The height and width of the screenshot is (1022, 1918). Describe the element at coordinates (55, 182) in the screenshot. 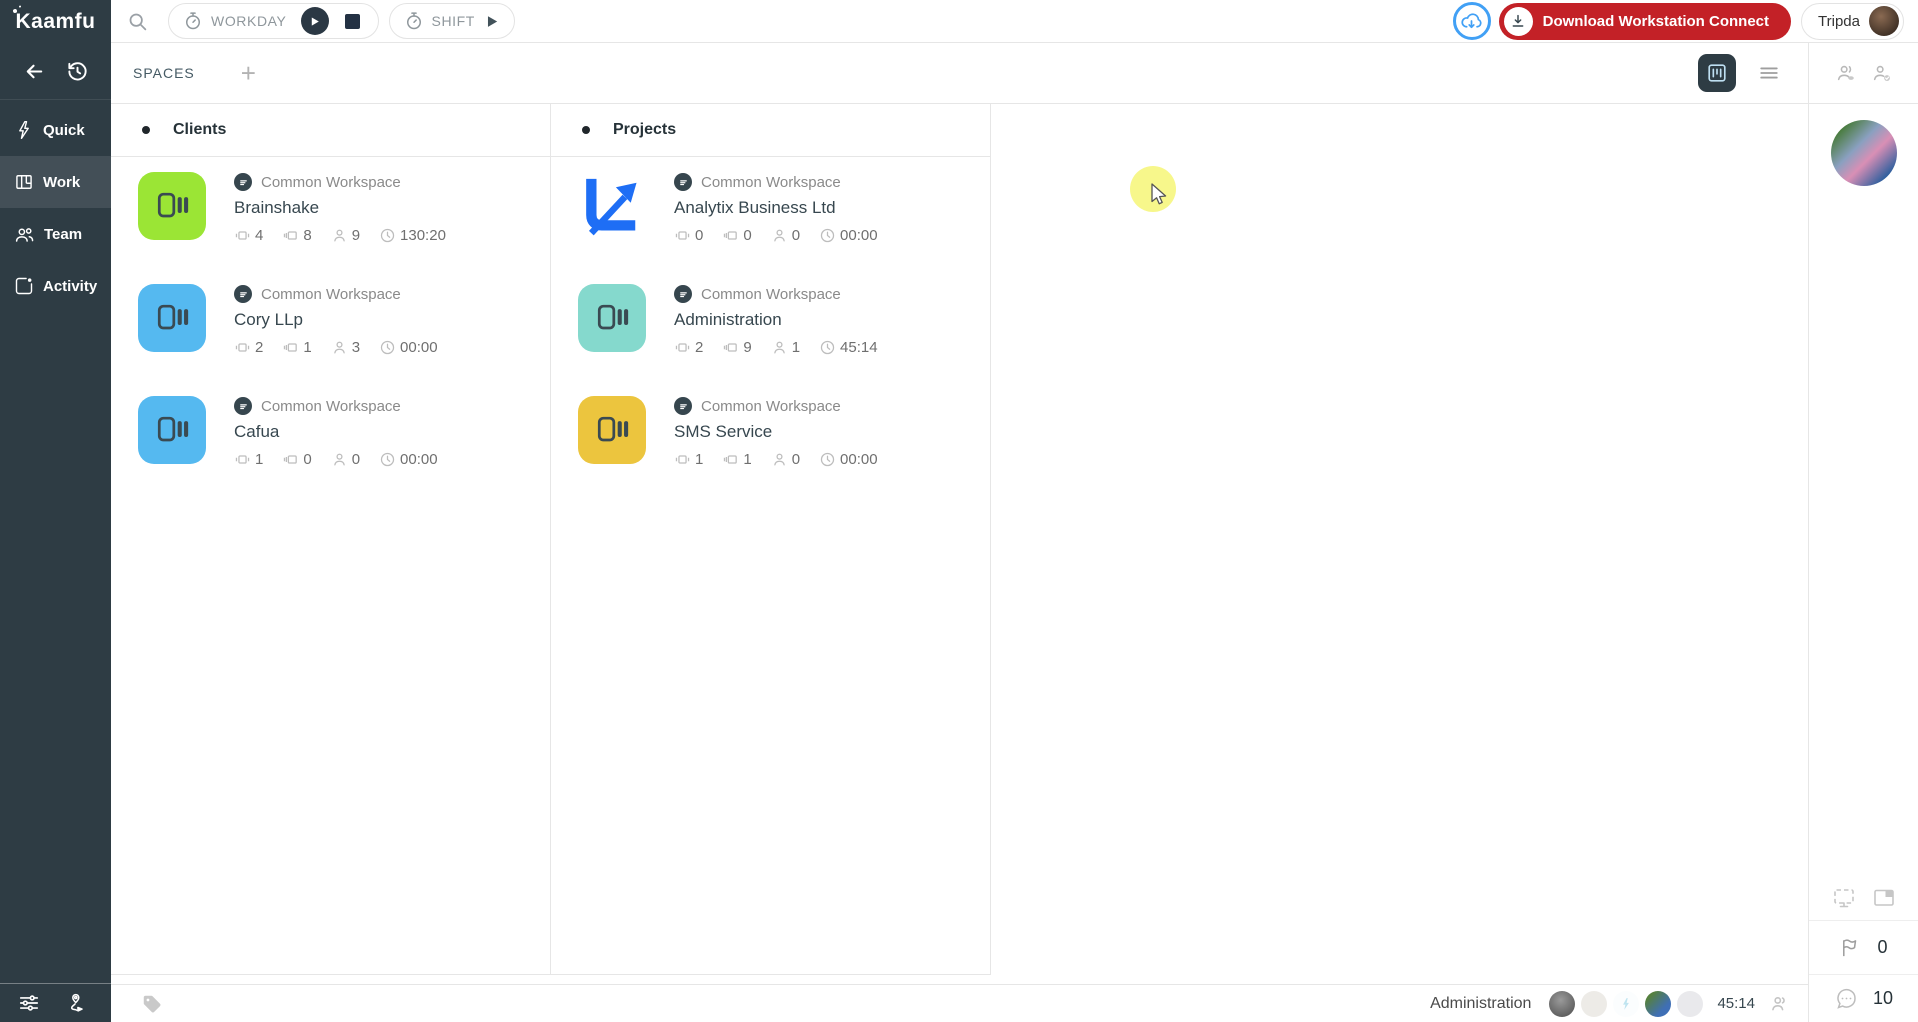

I see `sidebar-item-work: Work` at that location.